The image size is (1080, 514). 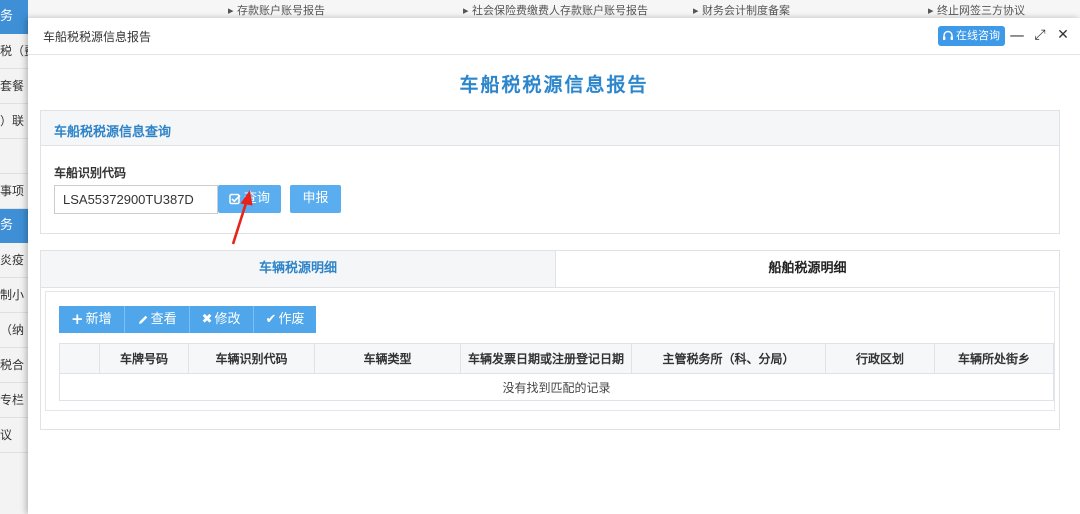 I want to click on declare-button-label: 申报, so click(x=315, y=198).